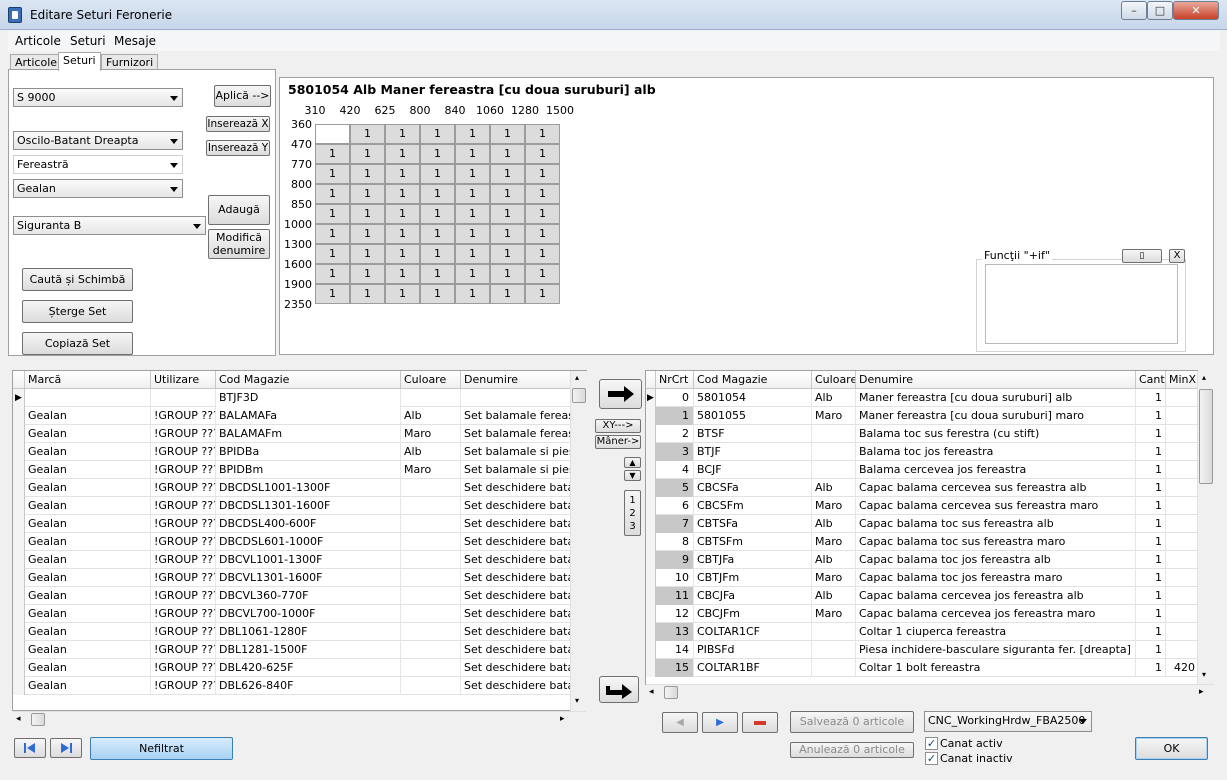 This screenshot has height=780, width=1227. What do you see at coordinates (183, 380) in the screenshot?
I see `column-header: Utilizare` at bounding box center [183, 380].